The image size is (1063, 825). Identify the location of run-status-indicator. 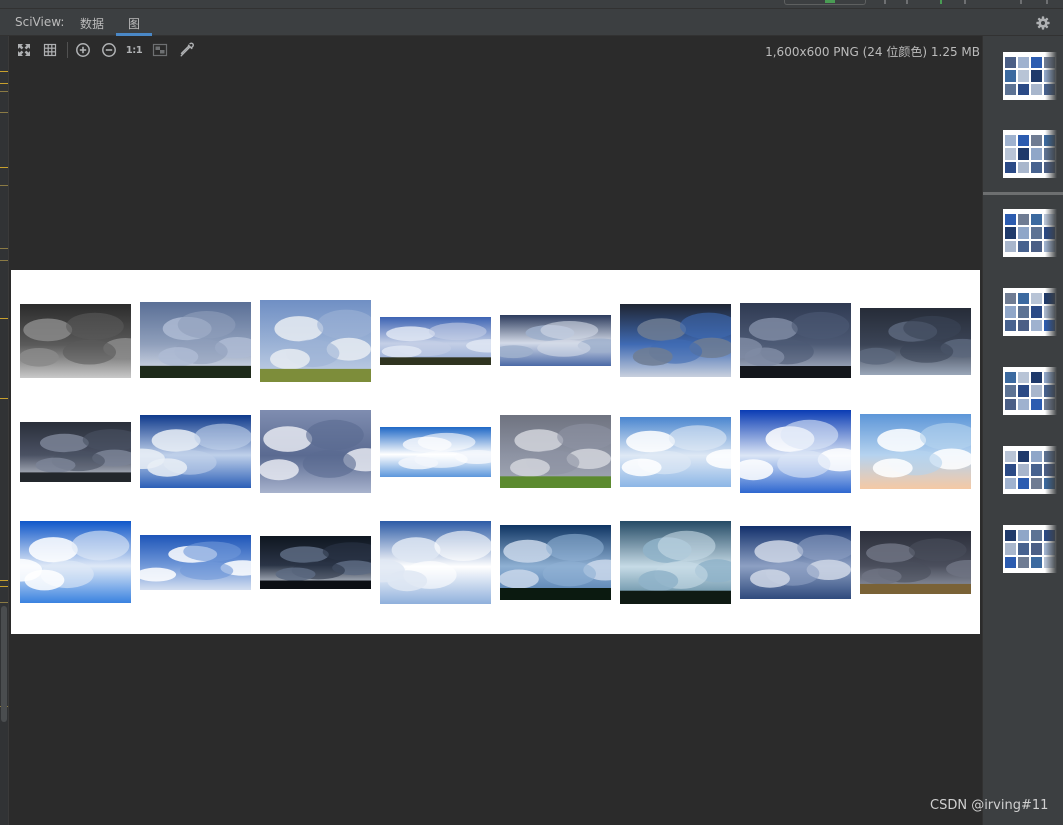
(830, 1).